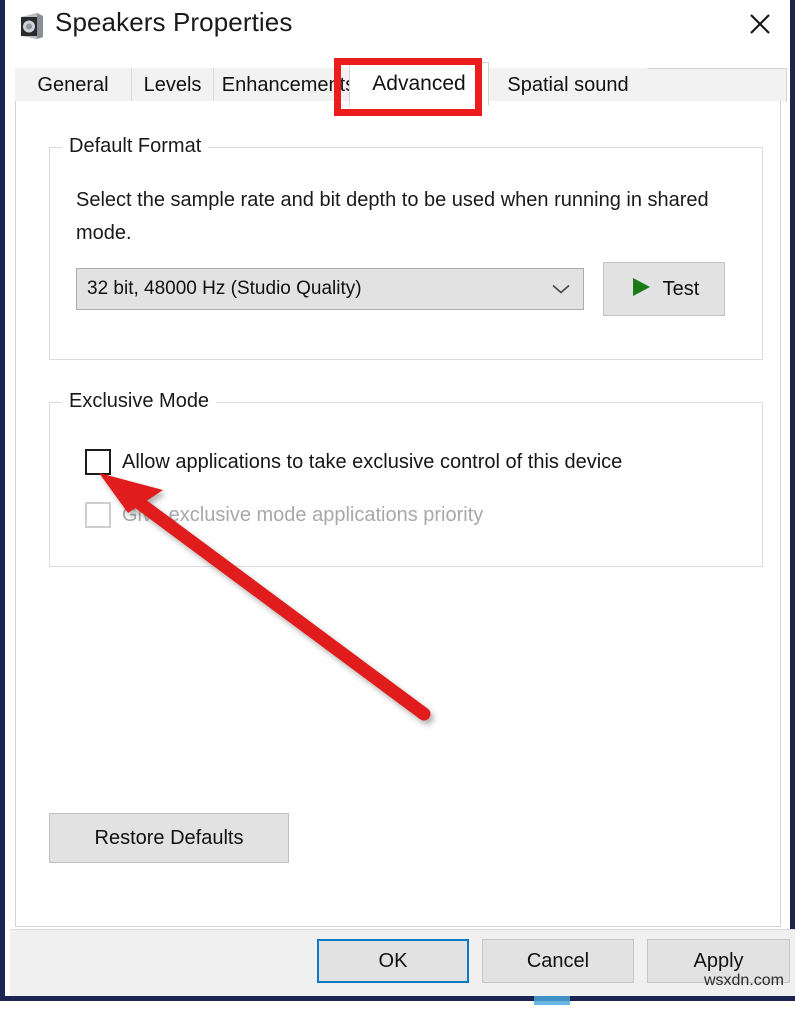  What do you see at coordinates (31, 26) in the screenshot?
I see `speaker-icon` at bounding box center [31, 26].